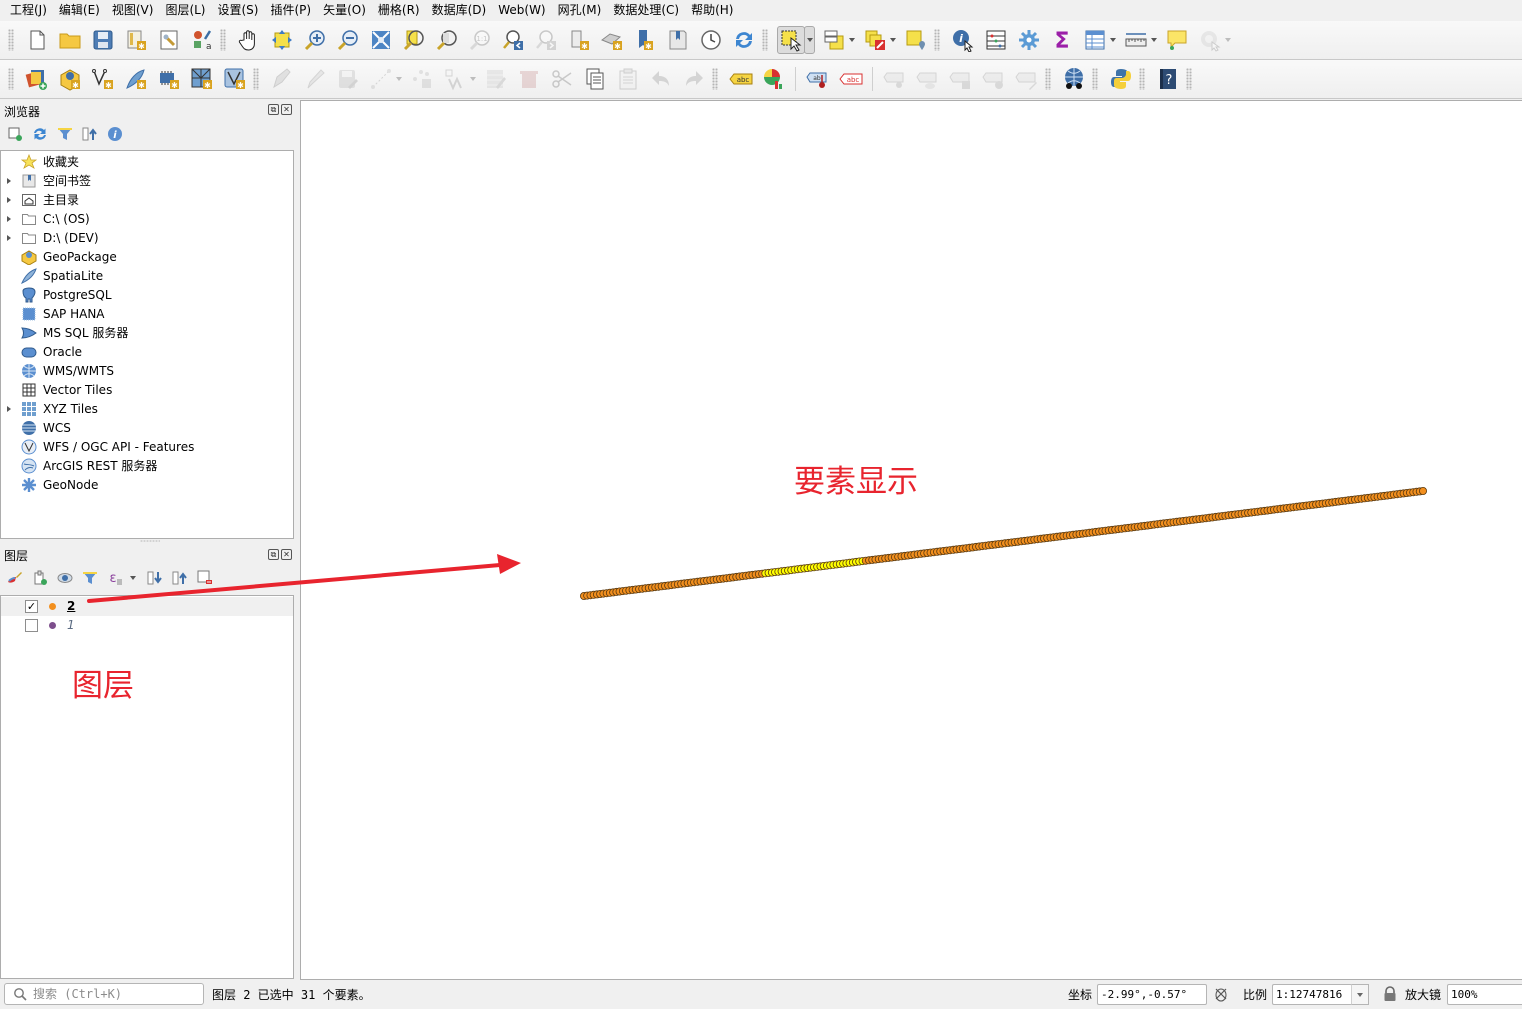  What do you see at coordinates (169, 40) in the screenshot?
I see `layout-manager-button` at bounding box center [169, 40].